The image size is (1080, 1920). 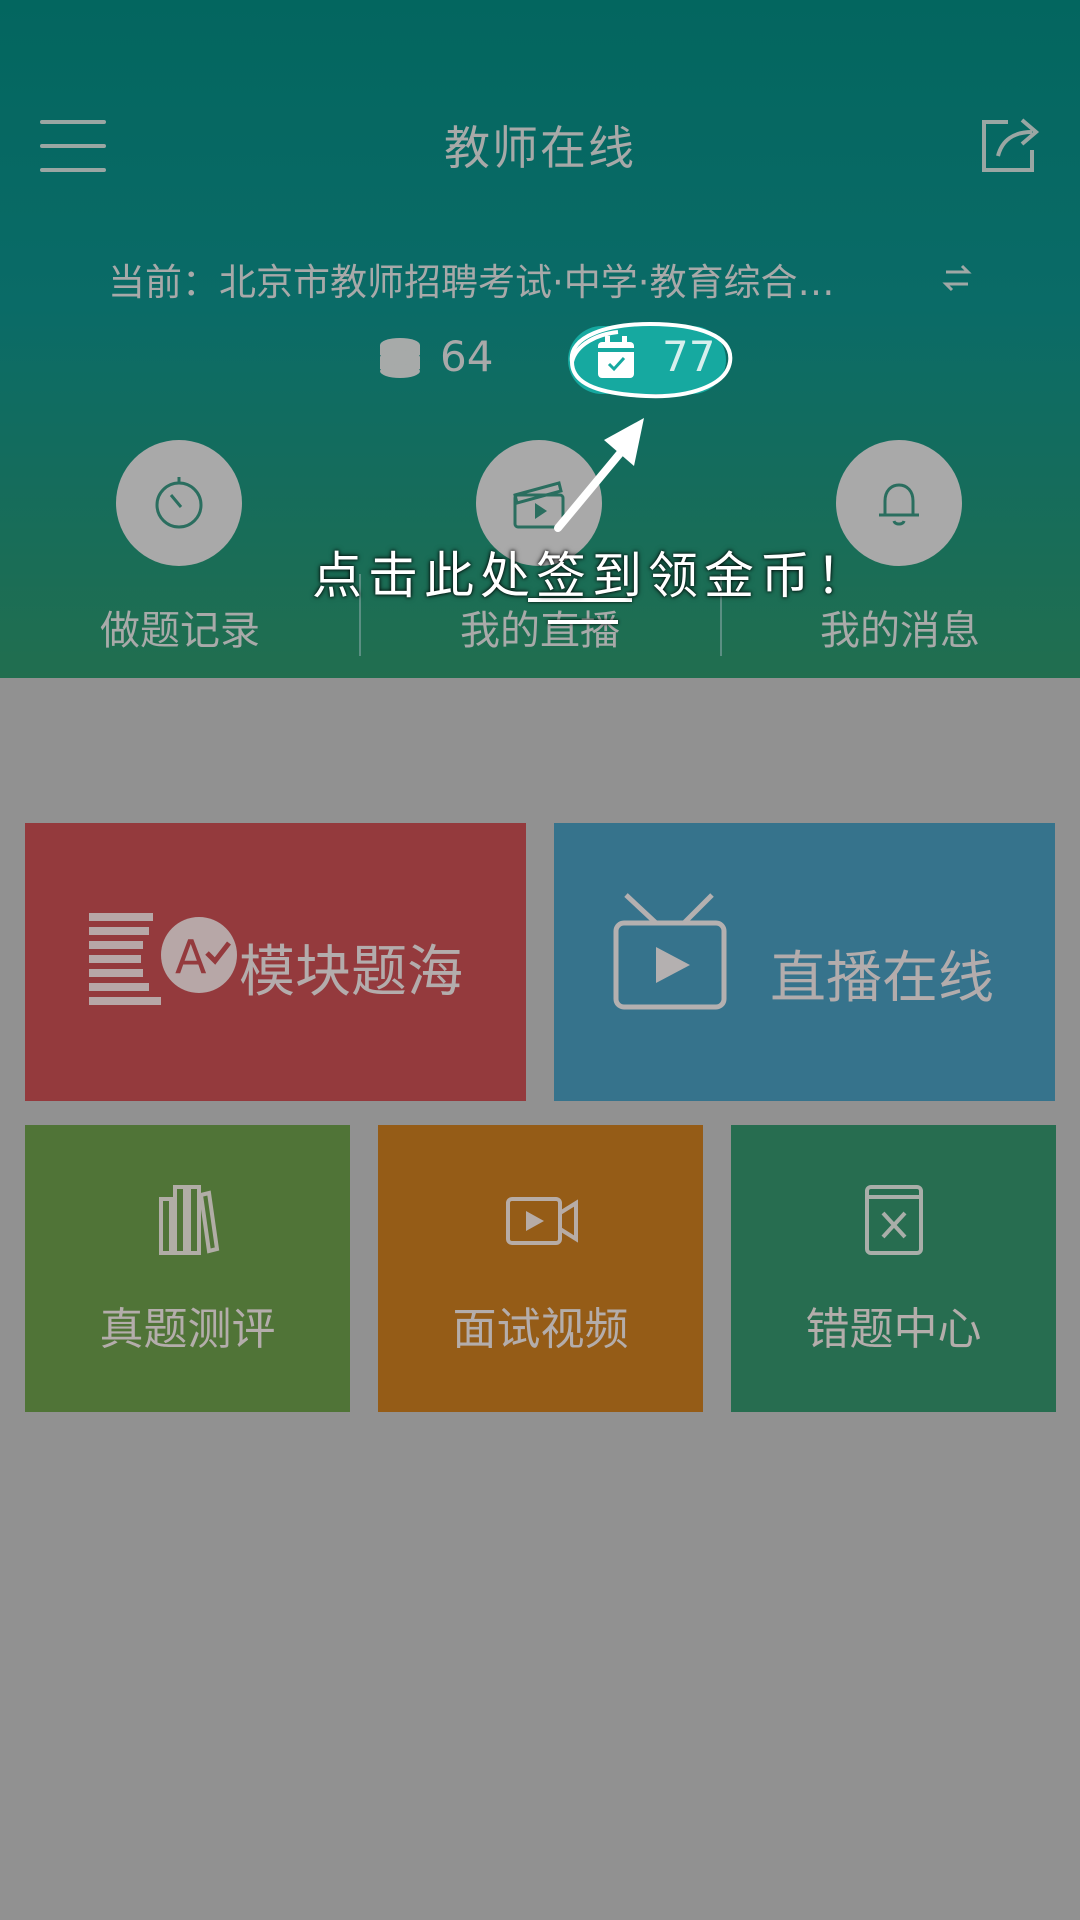 What do you see at coordinates (191, 957) in the screenshot?
I see `svg-text: A` at bounding box center [191, 957].